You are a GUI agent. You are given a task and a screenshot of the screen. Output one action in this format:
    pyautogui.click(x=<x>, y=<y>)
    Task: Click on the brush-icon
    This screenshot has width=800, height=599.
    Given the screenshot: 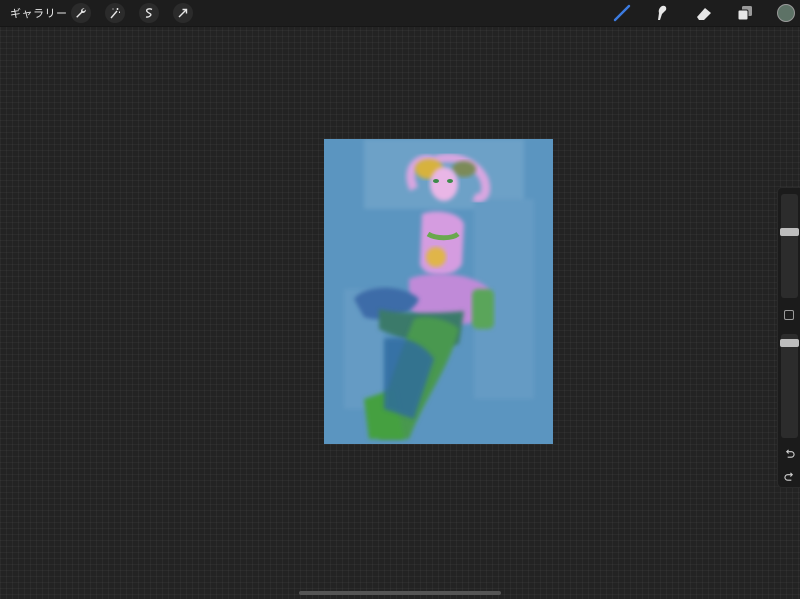 What is the action you would take?
    pyautogui.click(x=622, y=13)
    